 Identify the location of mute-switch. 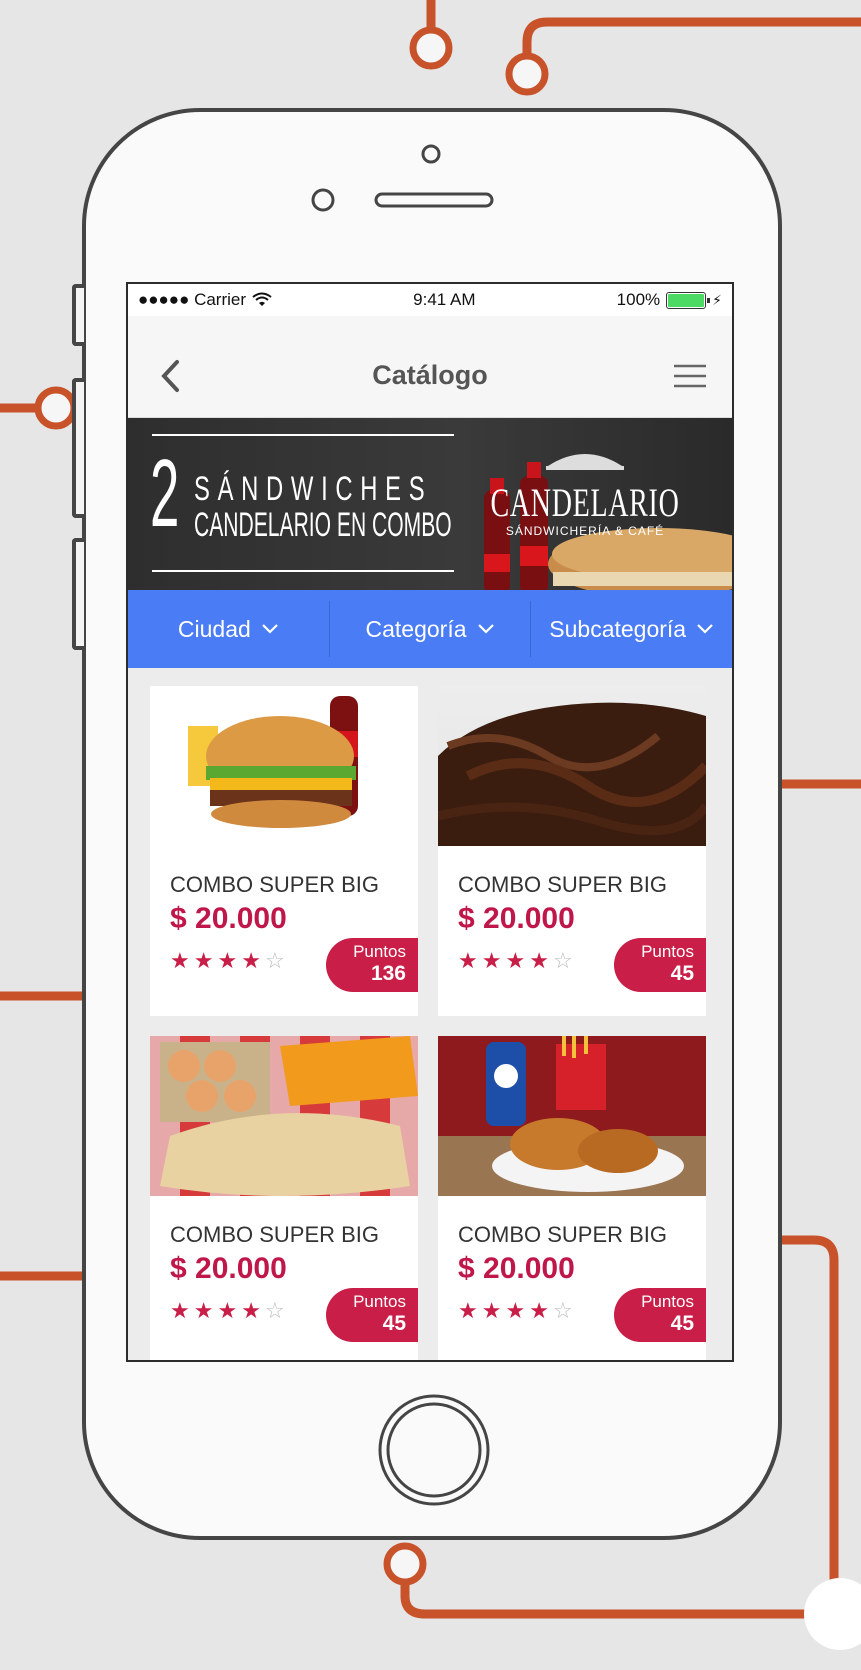
(78, 315).